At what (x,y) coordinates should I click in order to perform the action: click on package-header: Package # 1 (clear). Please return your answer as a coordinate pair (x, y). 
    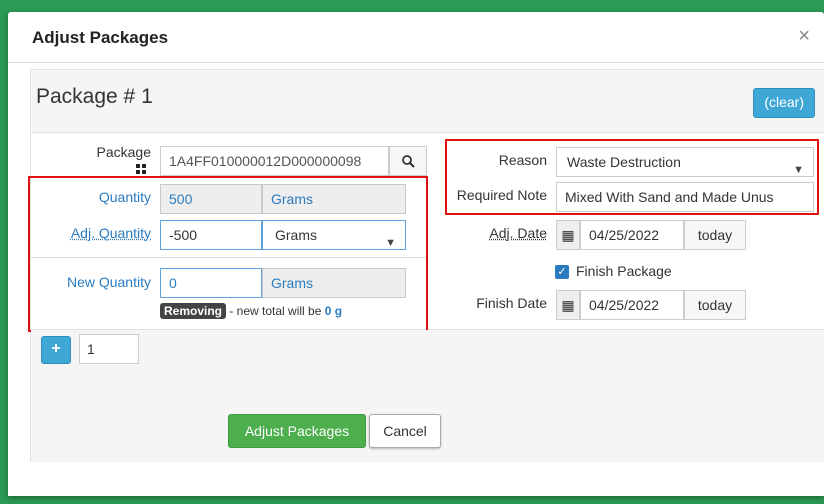
    Looking at the image, I should click on (427, 101).